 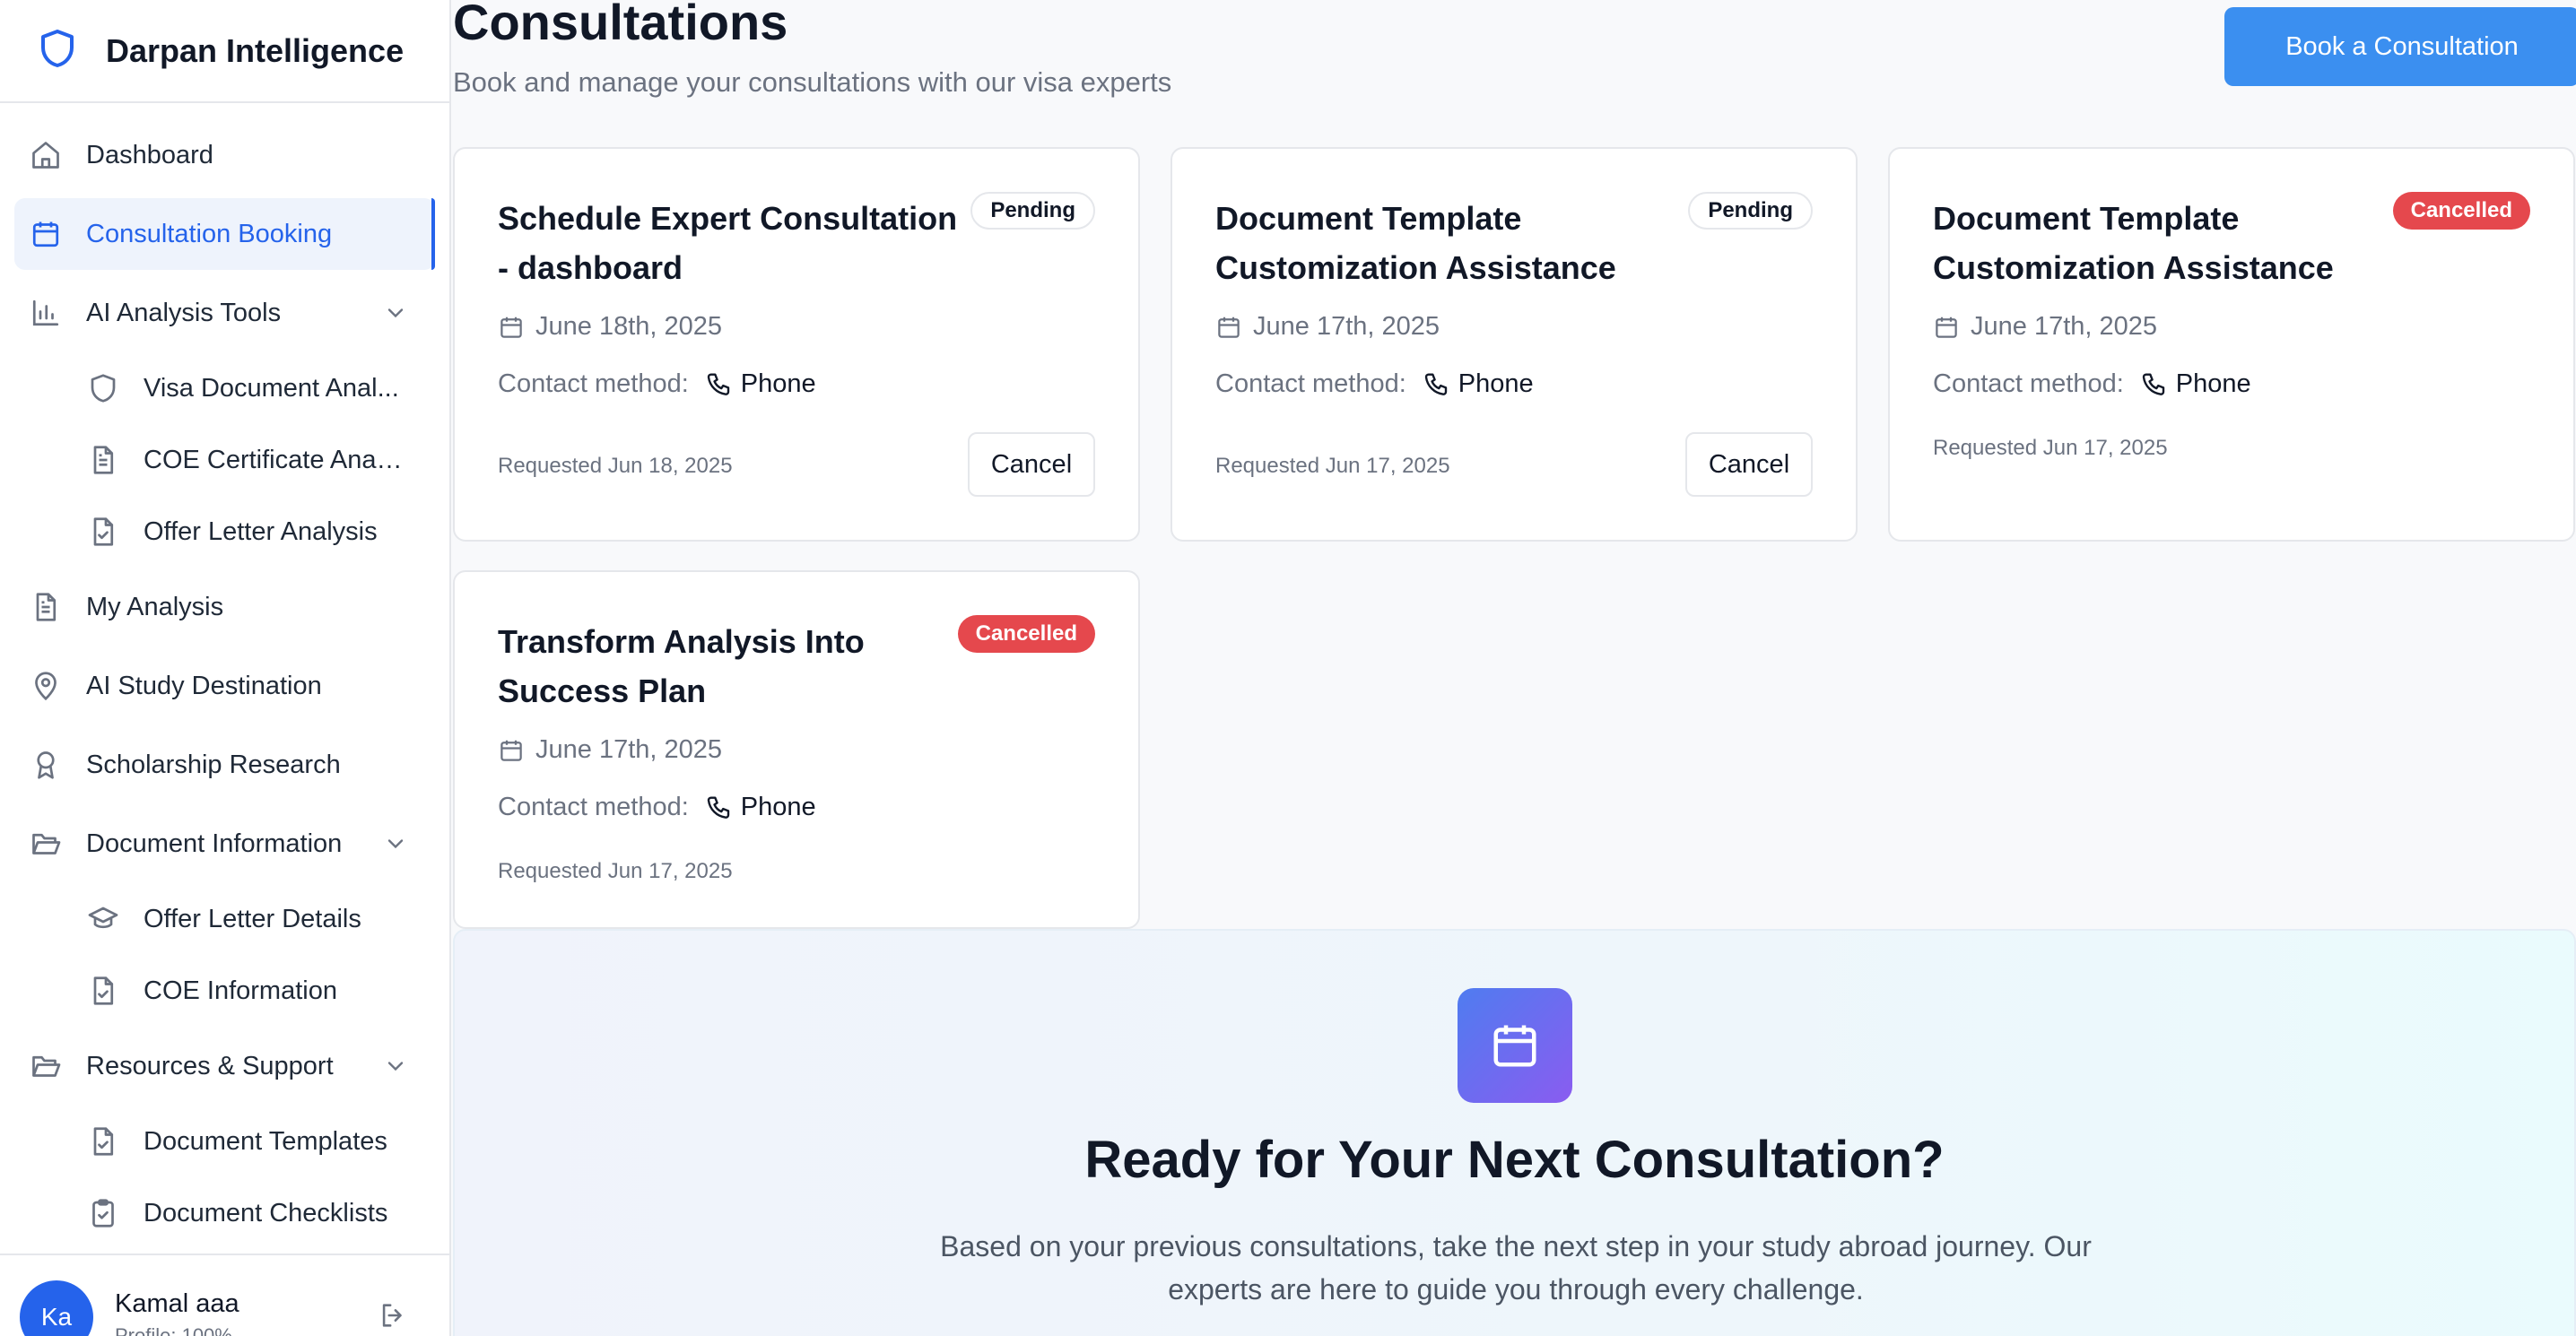 What do you see at coordinates (173, 1330) in the screenshot?
I see `user-profile-completion: Profile: 100%` at bounding box center [173, 1330].